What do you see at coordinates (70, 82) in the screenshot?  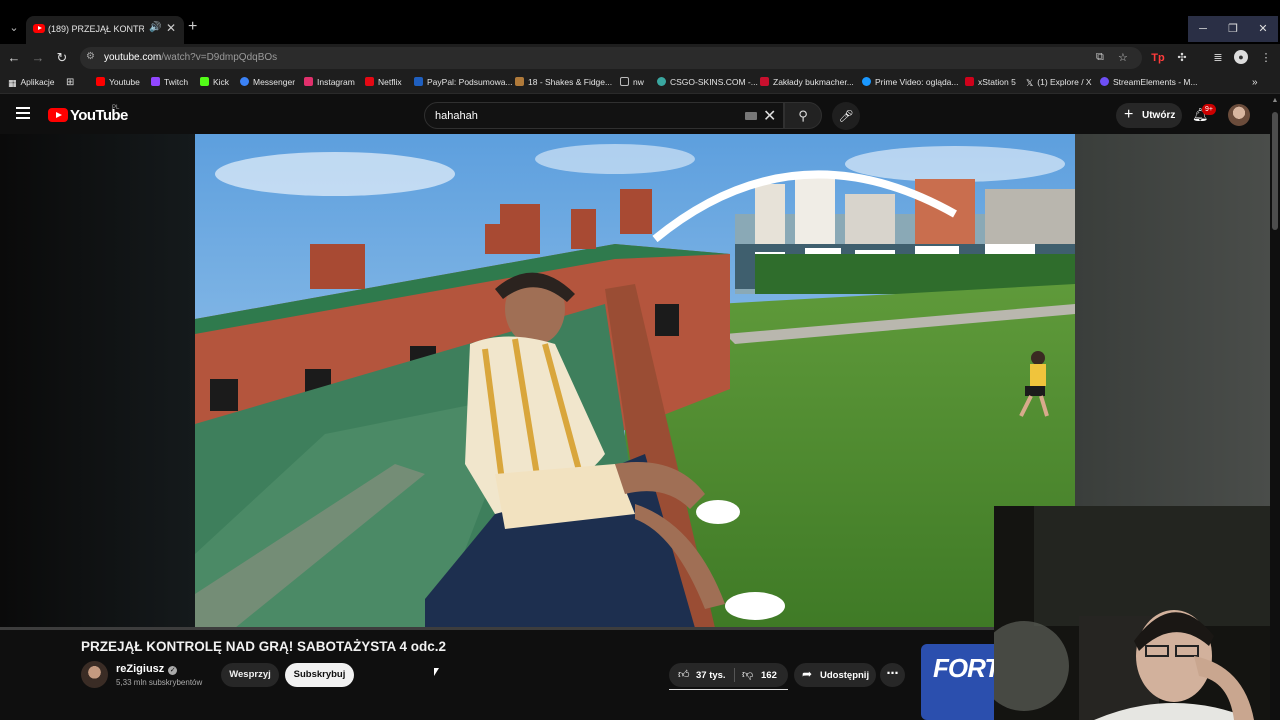 I see `apps-launcher-icon: ⊞` at bounding box center [70, 82].